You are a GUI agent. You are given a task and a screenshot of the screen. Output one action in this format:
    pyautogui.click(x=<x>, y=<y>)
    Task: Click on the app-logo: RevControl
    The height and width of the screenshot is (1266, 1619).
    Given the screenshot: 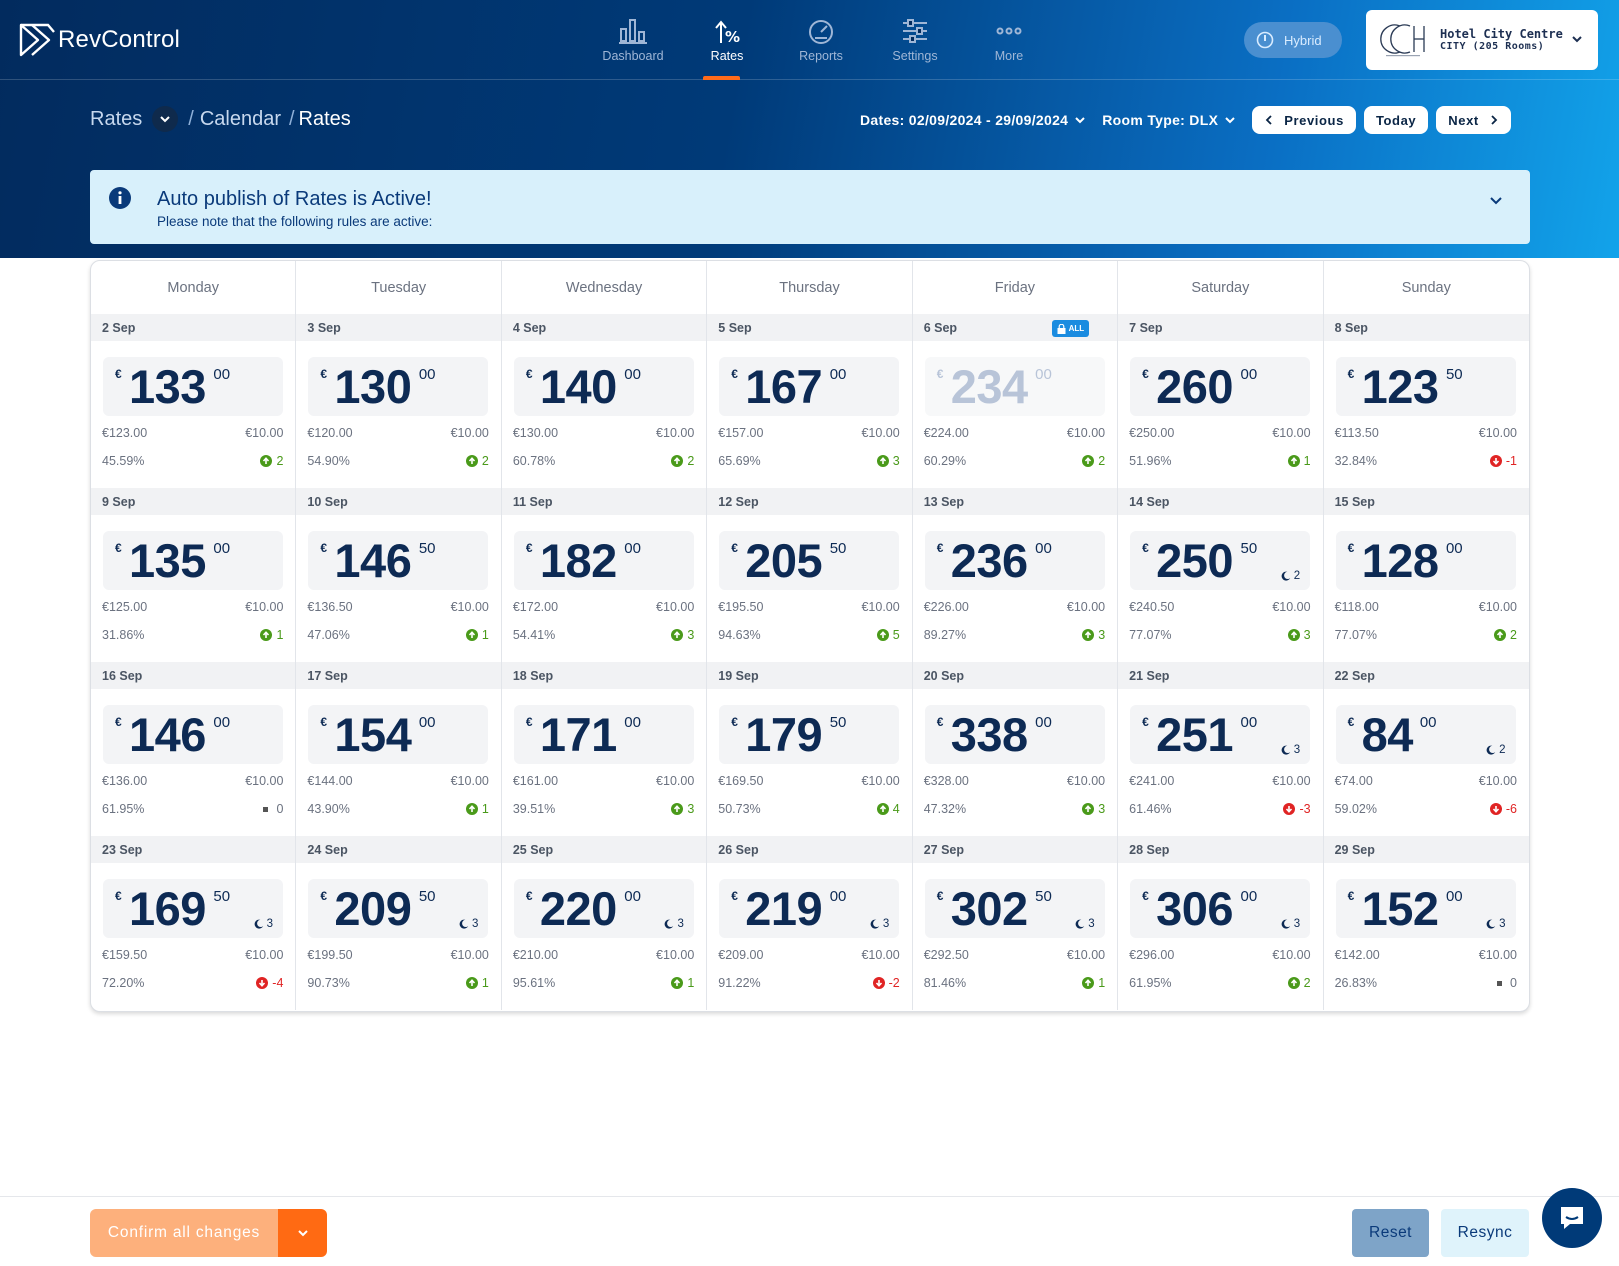 What is the action you would take?
    pyautogui.click(x=99, y=40)
    